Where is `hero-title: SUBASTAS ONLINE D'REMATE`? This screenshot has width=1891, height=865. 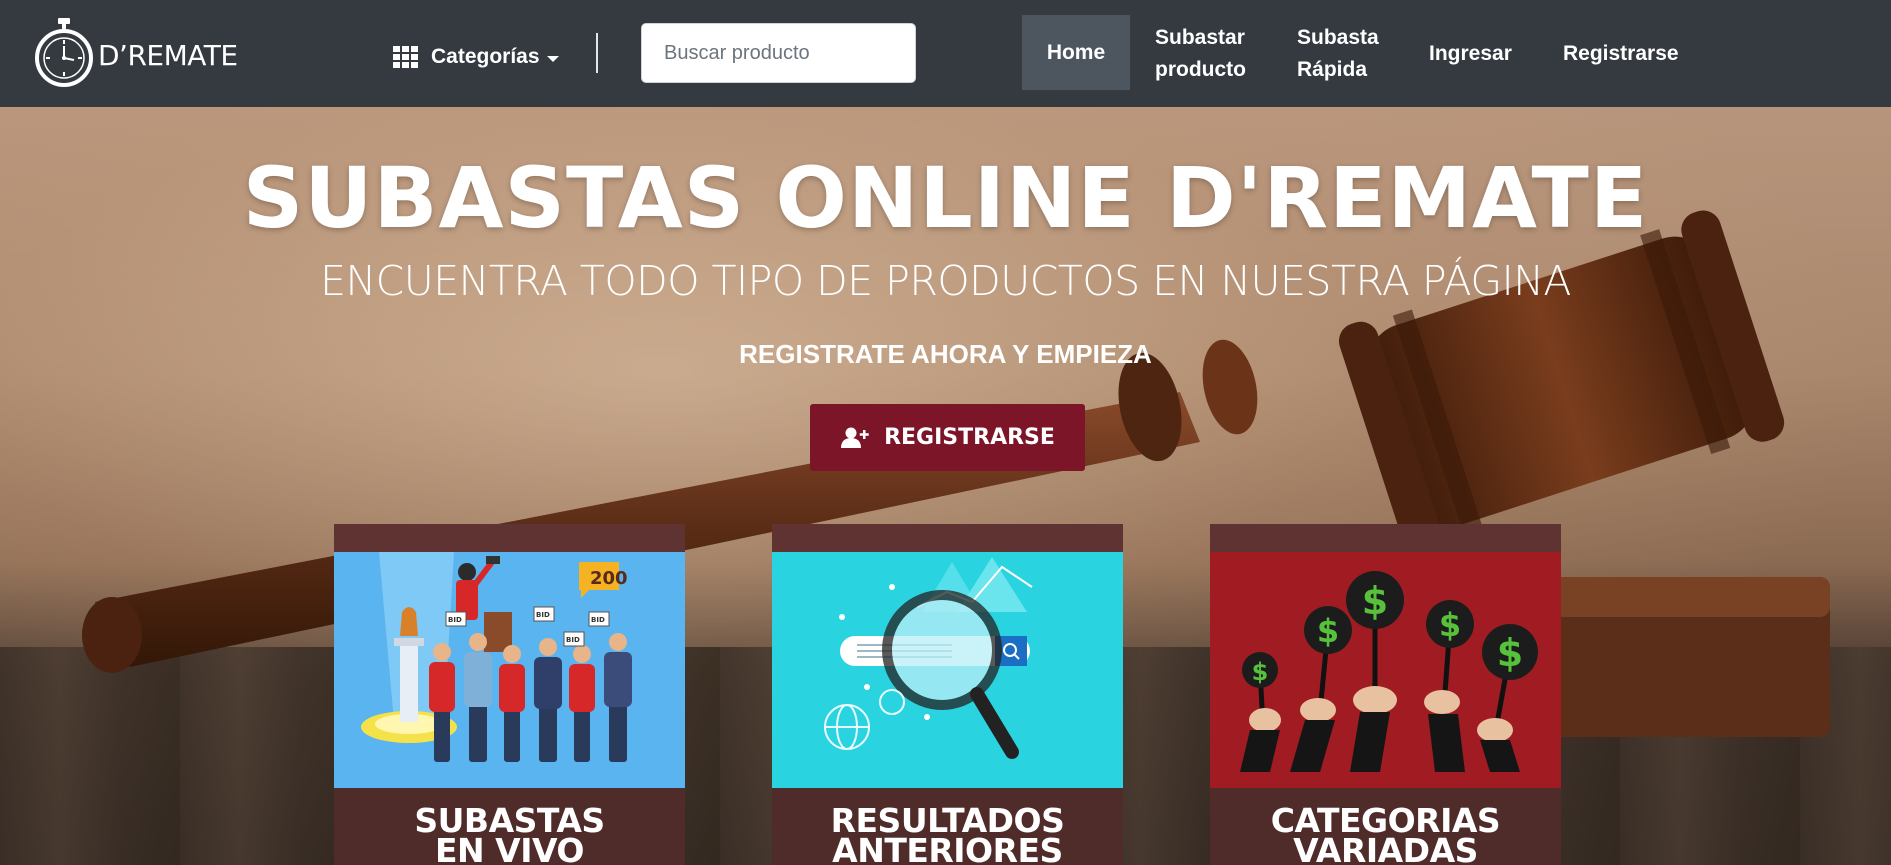 hero-title: SUBASTAS ONLINE D'REMATE is located at coordinates (945, 198).